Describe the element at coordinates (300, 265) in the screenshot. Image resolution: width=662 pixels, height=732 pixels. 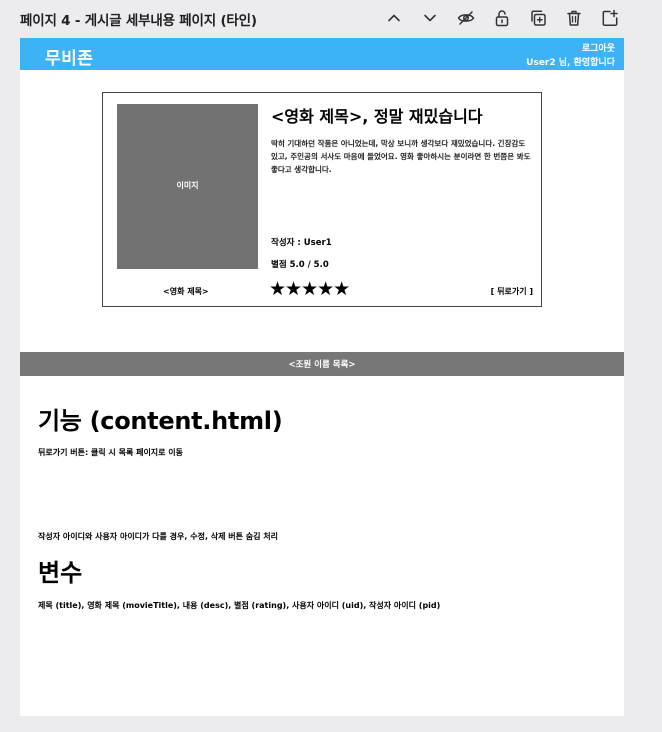
I see `post-rating-text: 별점 5.0 / 5.0` at that location.